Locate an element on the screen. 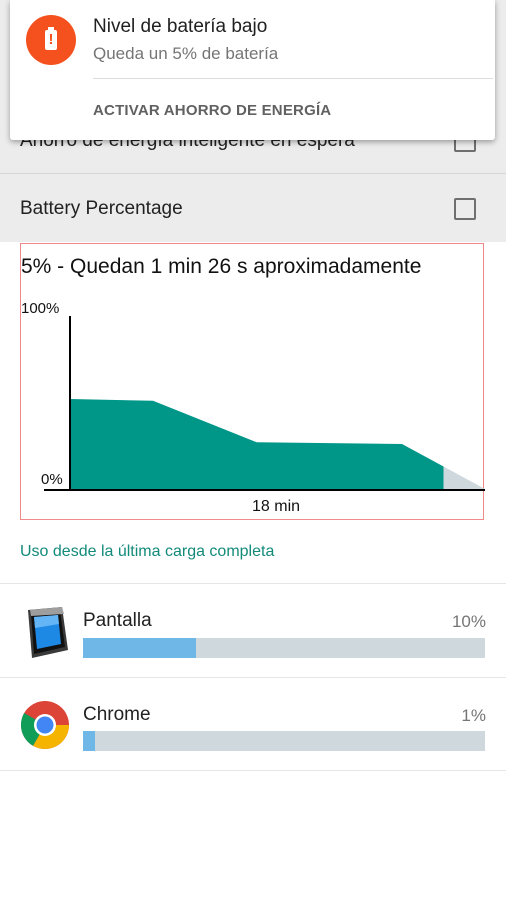 This screenshot has height=899, width=506. chrome-icon is located at coordinates (44, 725).